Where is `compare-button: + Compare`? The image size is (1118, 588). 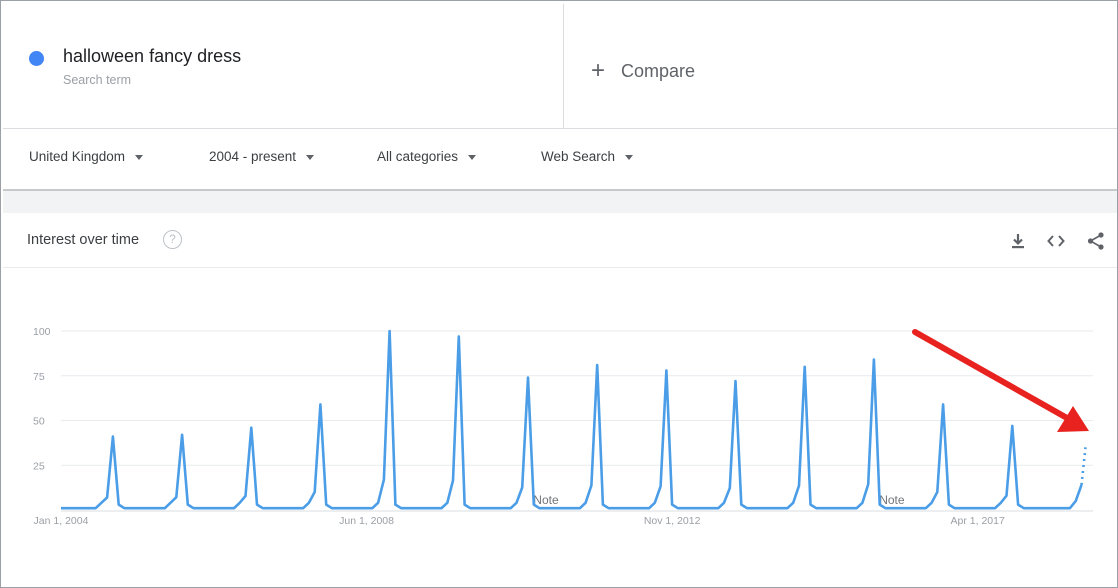
compare-button: + Compare is located at coordinates (643, 71).